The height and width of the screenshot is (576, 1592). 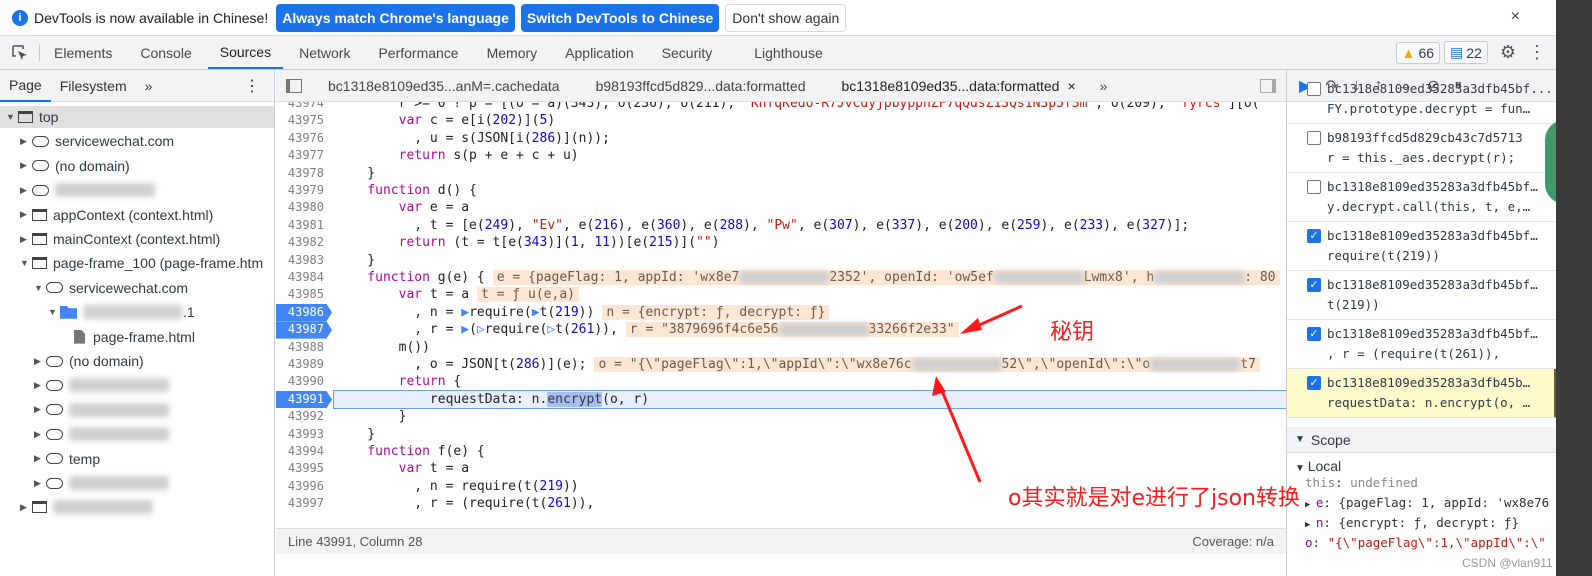 I want to click on inspect-element-icon, so click(x=20, y=52).